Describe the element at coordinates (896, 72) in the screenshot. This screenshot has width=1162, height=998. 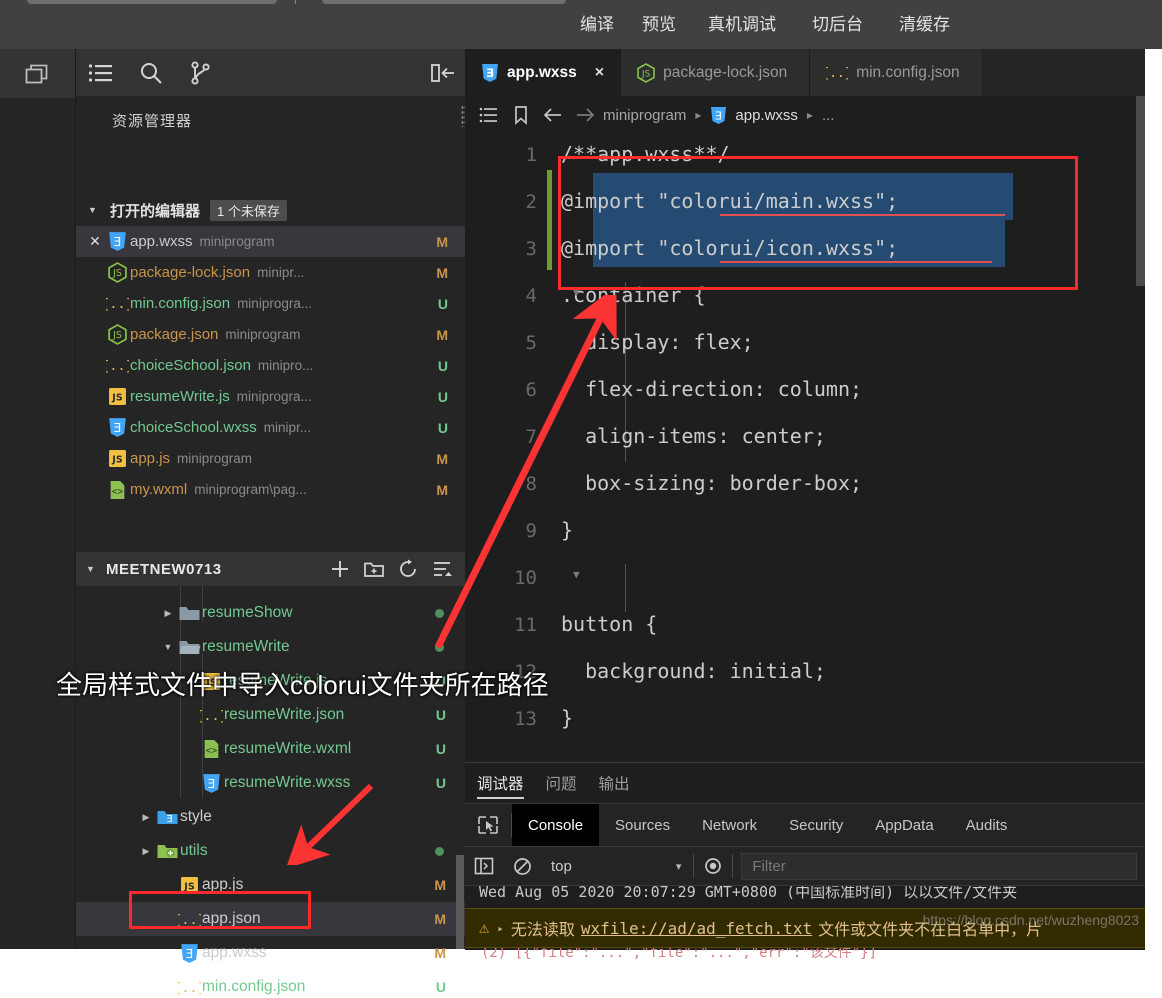
I see `editor-tab: {..} min.config.json` at that location.